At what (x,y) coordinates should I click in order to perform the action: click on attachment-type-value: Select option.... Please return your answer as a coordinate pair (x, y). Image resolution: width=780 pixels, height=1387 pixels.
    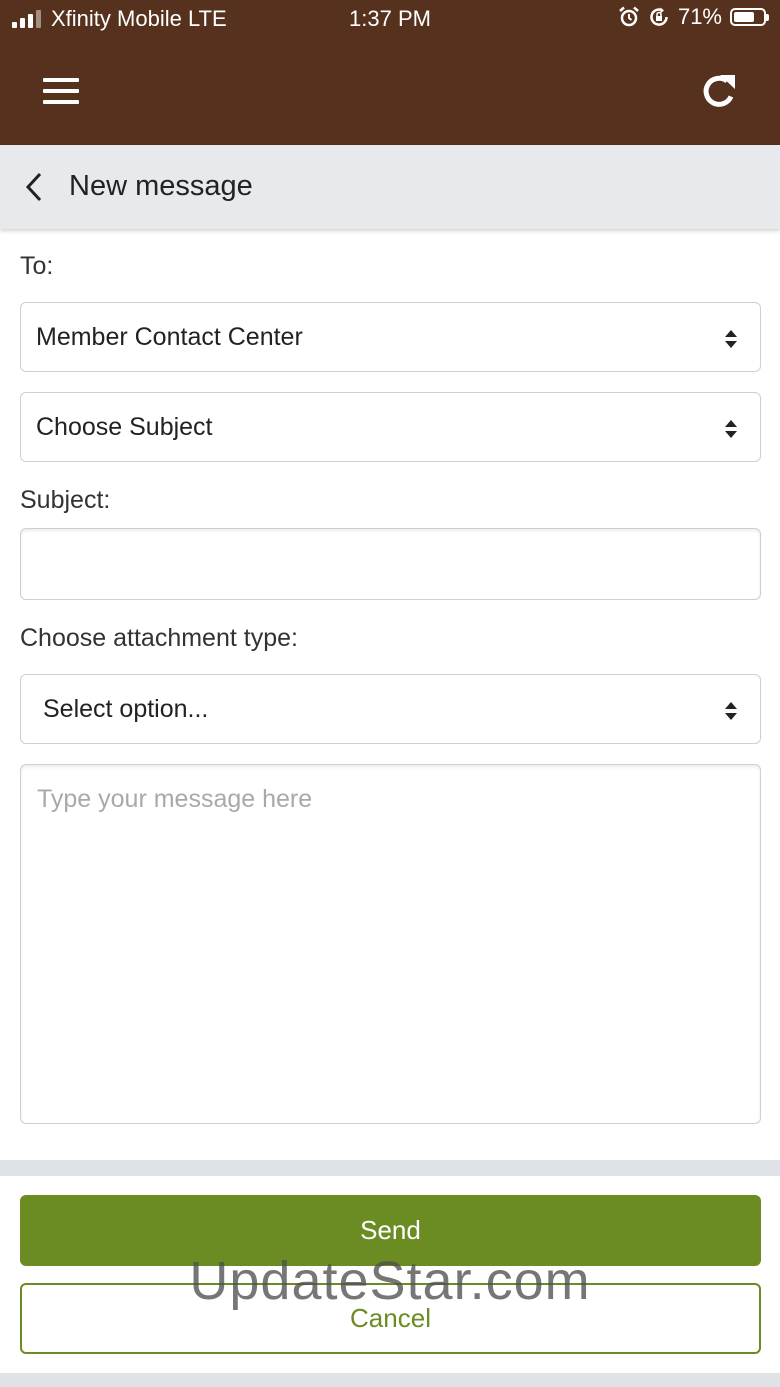
    Looking at the image, I should click on (126, 709).